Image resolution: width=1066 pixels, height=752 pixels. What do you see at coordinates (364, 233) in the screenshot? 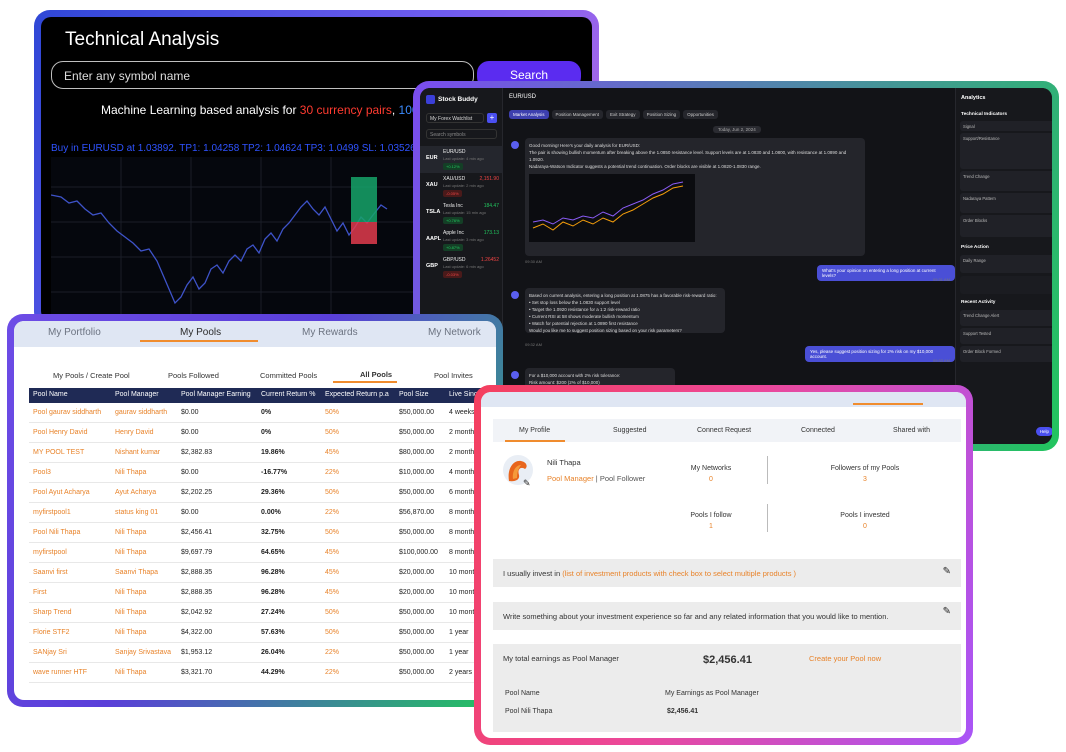
I see `stop-loss-zone` at bounding box center [364, 233].